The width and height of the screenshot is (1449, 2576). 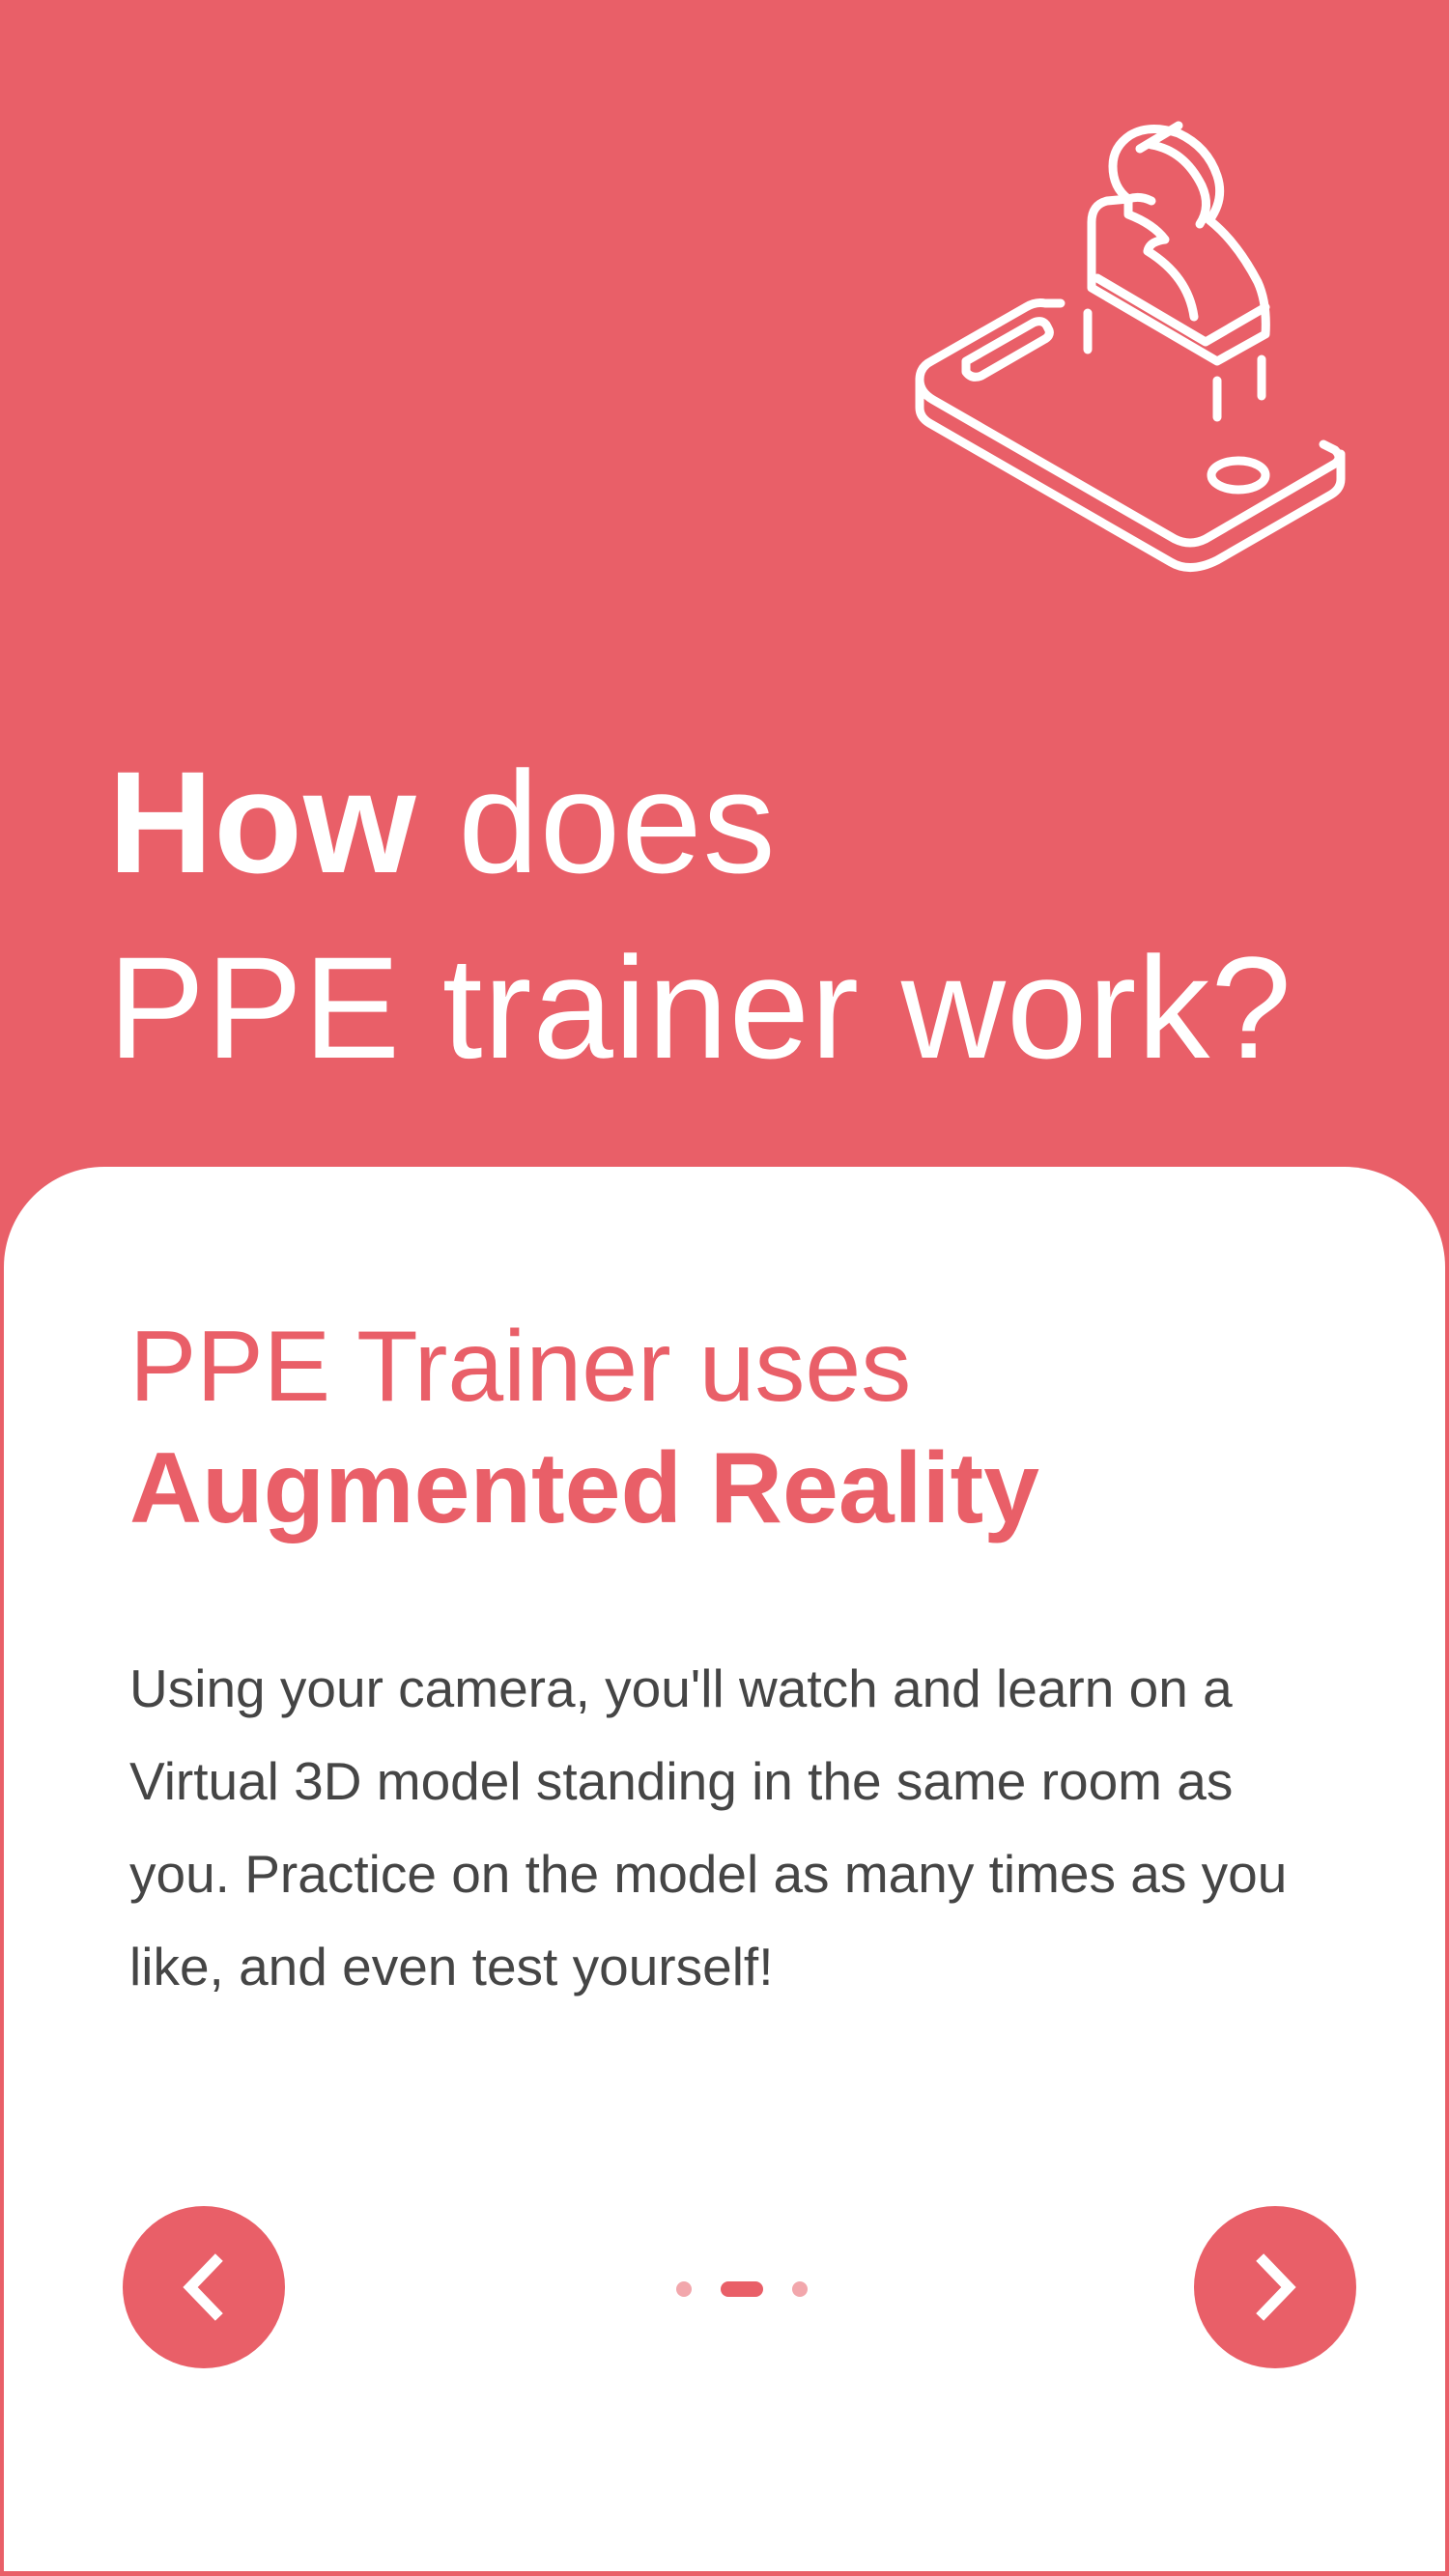 What do you see at coordinates (584, 1488) in the screenshot?
I see `card-heading-line2: Augmented Reality` at bounding box center [584, 1488].